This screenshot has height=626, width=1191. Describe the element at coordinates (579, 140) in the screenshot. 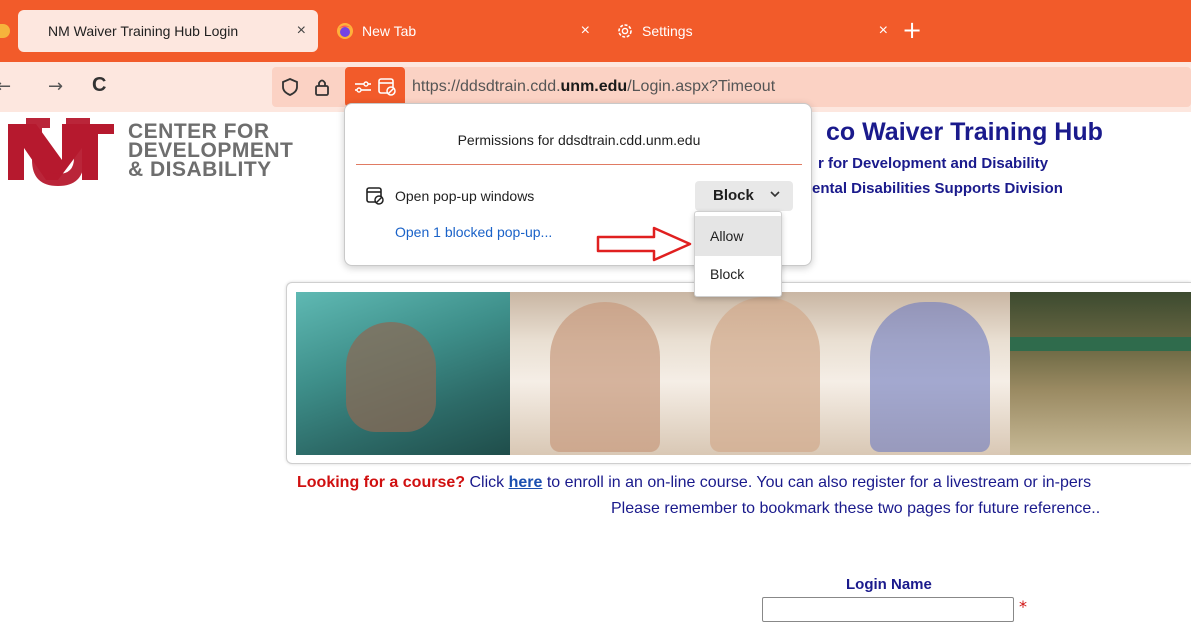

I see `popup-title: Permissions for ddsdtrain.cdd.unm.edu` at that location.